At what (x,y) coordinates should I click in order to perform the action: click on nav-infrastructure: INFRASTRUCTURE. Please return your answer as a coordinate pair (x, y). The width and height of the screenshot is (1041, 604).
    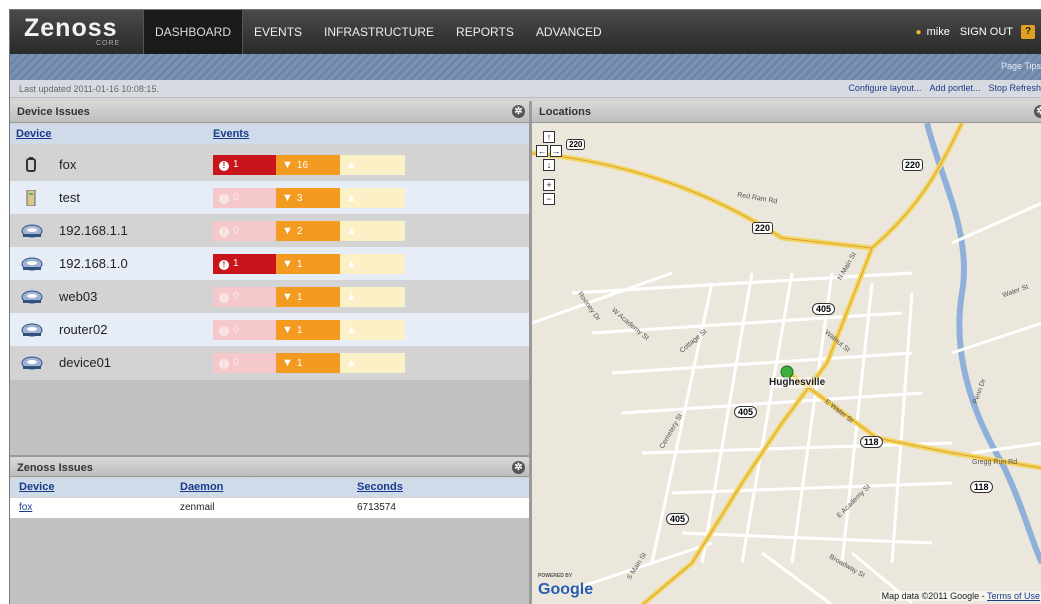
    Looking at the image, I should click on (379, 32).